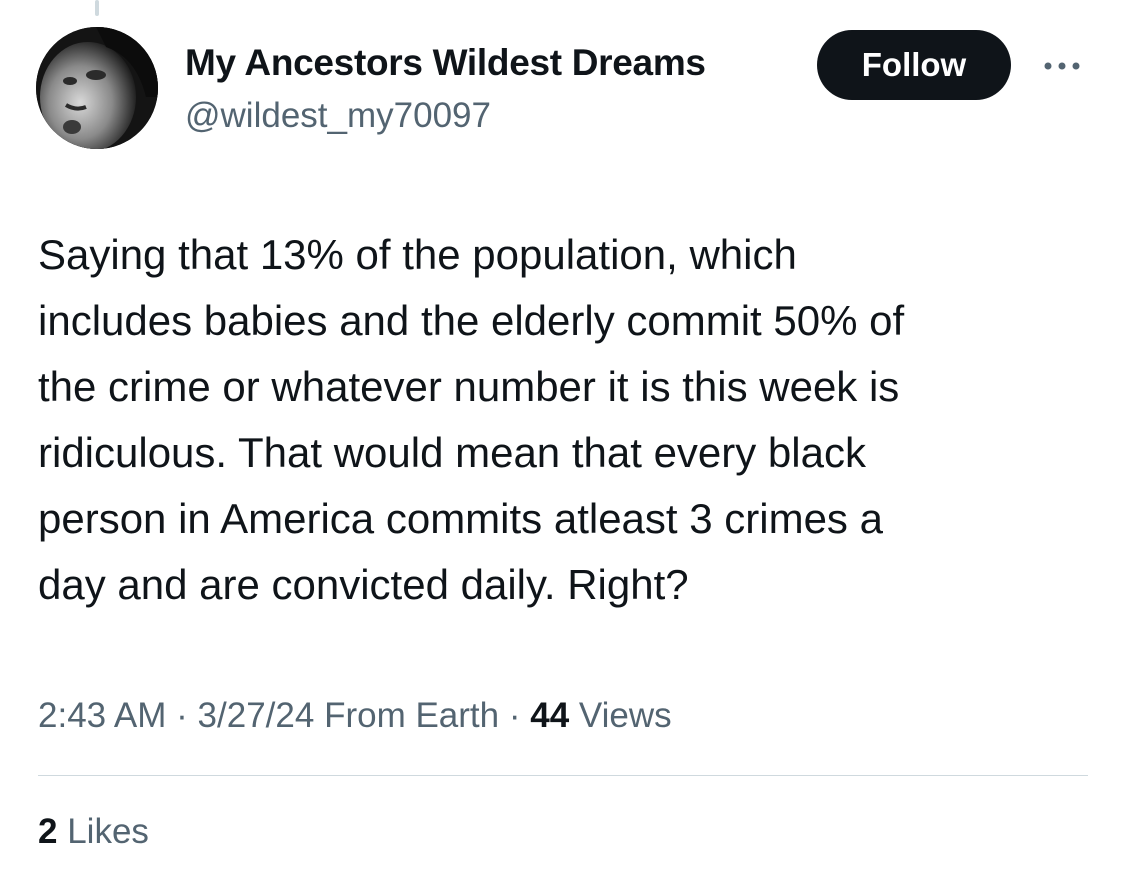 The height and width of the screenshot is (874, 1125). I want to click on more-options-icon, so click(1062, 66).